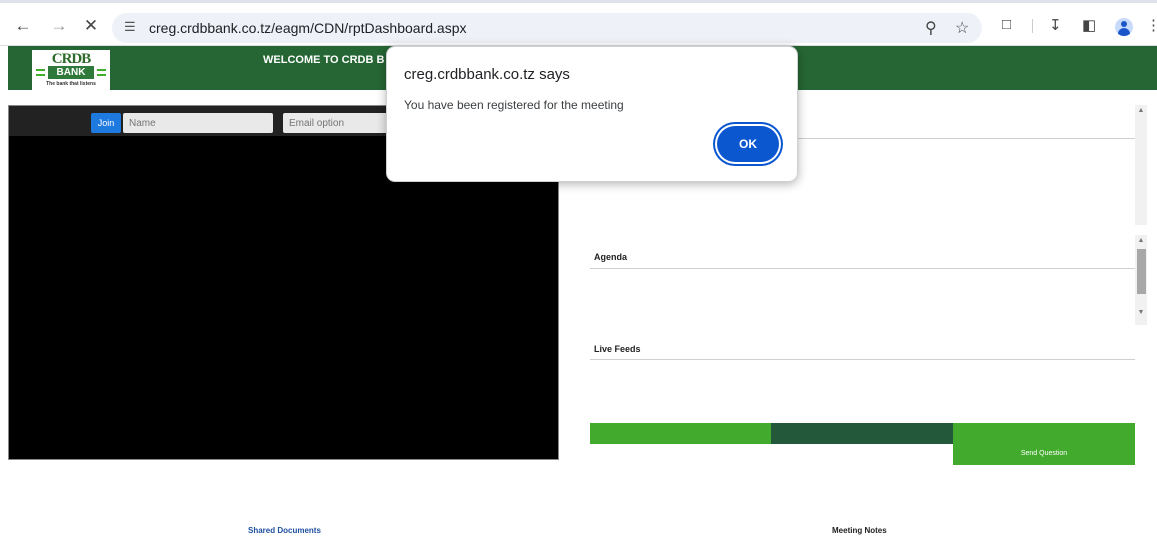 Image resolution: width=1157 pixels, height=541 pixels. What do you see at coordinates (1006, 24) in the screenshot?
I see `extensions-icon: □` at bounding box center [1006, 24].